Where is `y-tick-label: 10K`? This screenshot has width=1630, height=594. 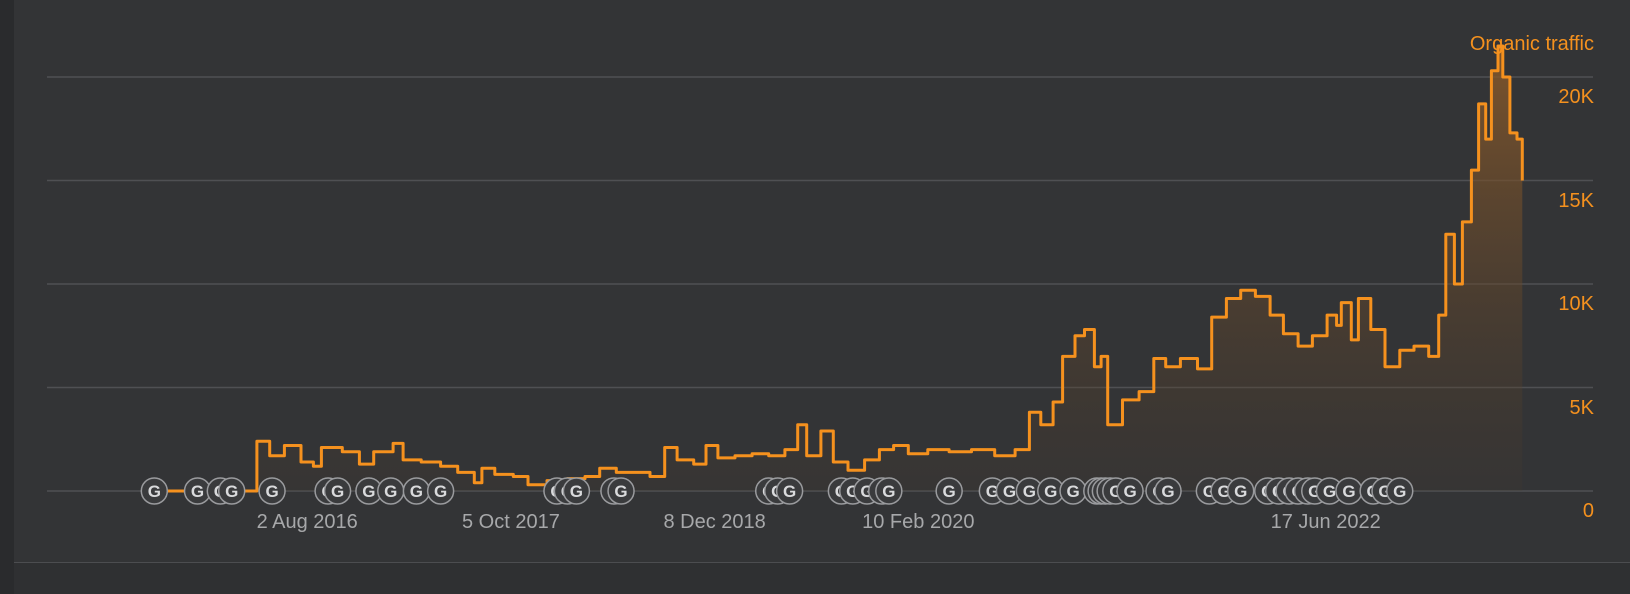 y-tick-label: 10K is located at coordinates (1576, 304).